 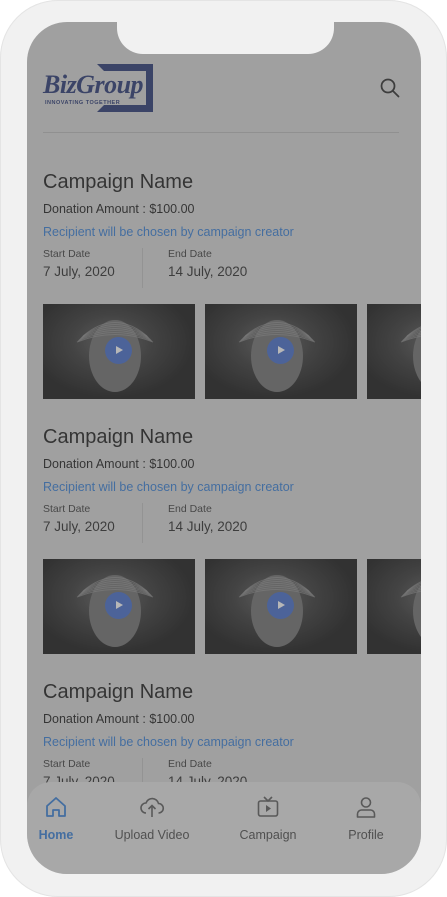 I want to click on tab-profile: Profile, so click(x=366, y=818).